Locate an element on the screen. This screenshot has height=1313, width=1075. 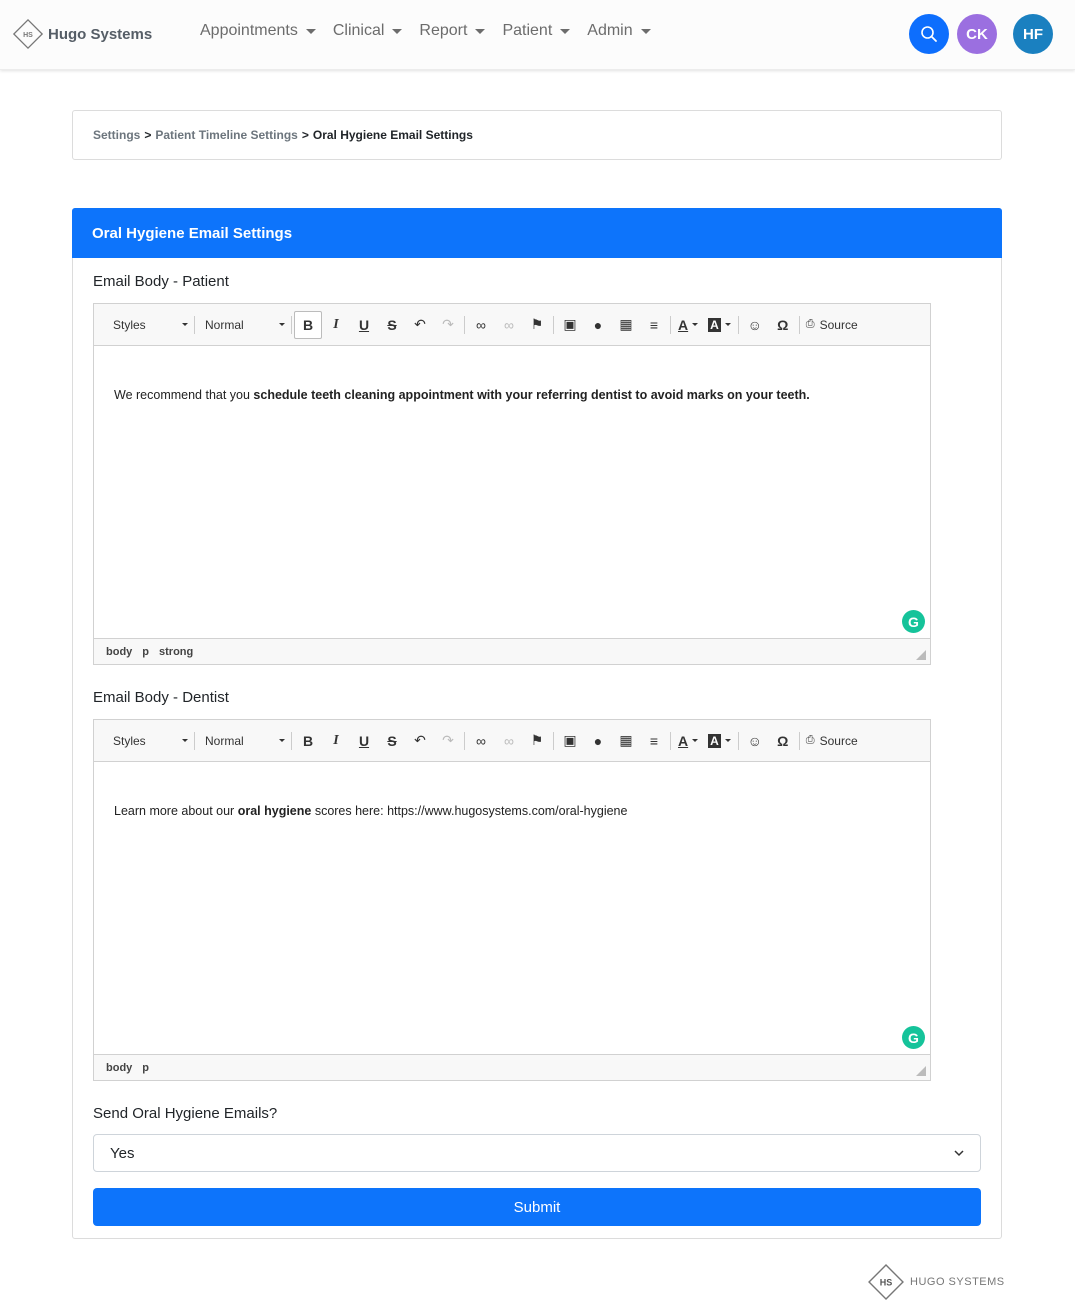
menu-appointments: Appointments is located at coordinates (258, 31).